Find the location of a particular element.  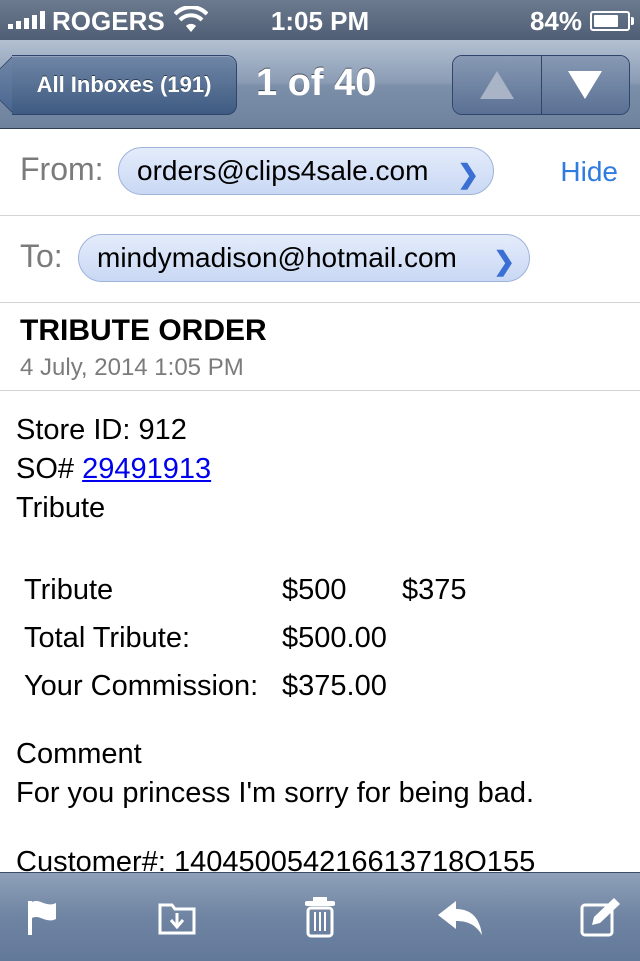

to-address-chip: mindymadison@hotmail.com ❯ is located at coordinates (304, 258).